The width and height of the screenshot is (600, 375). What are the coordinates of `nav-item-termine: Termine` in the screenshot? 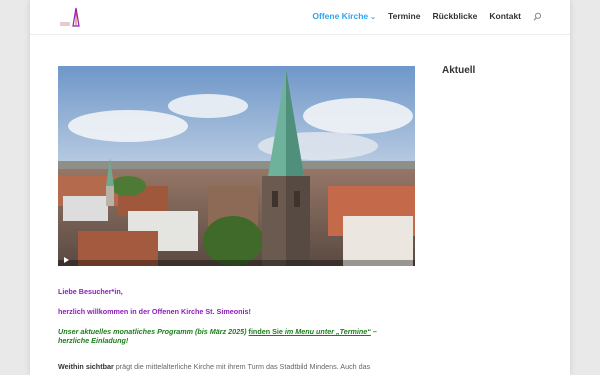 It's located at (404, 16).